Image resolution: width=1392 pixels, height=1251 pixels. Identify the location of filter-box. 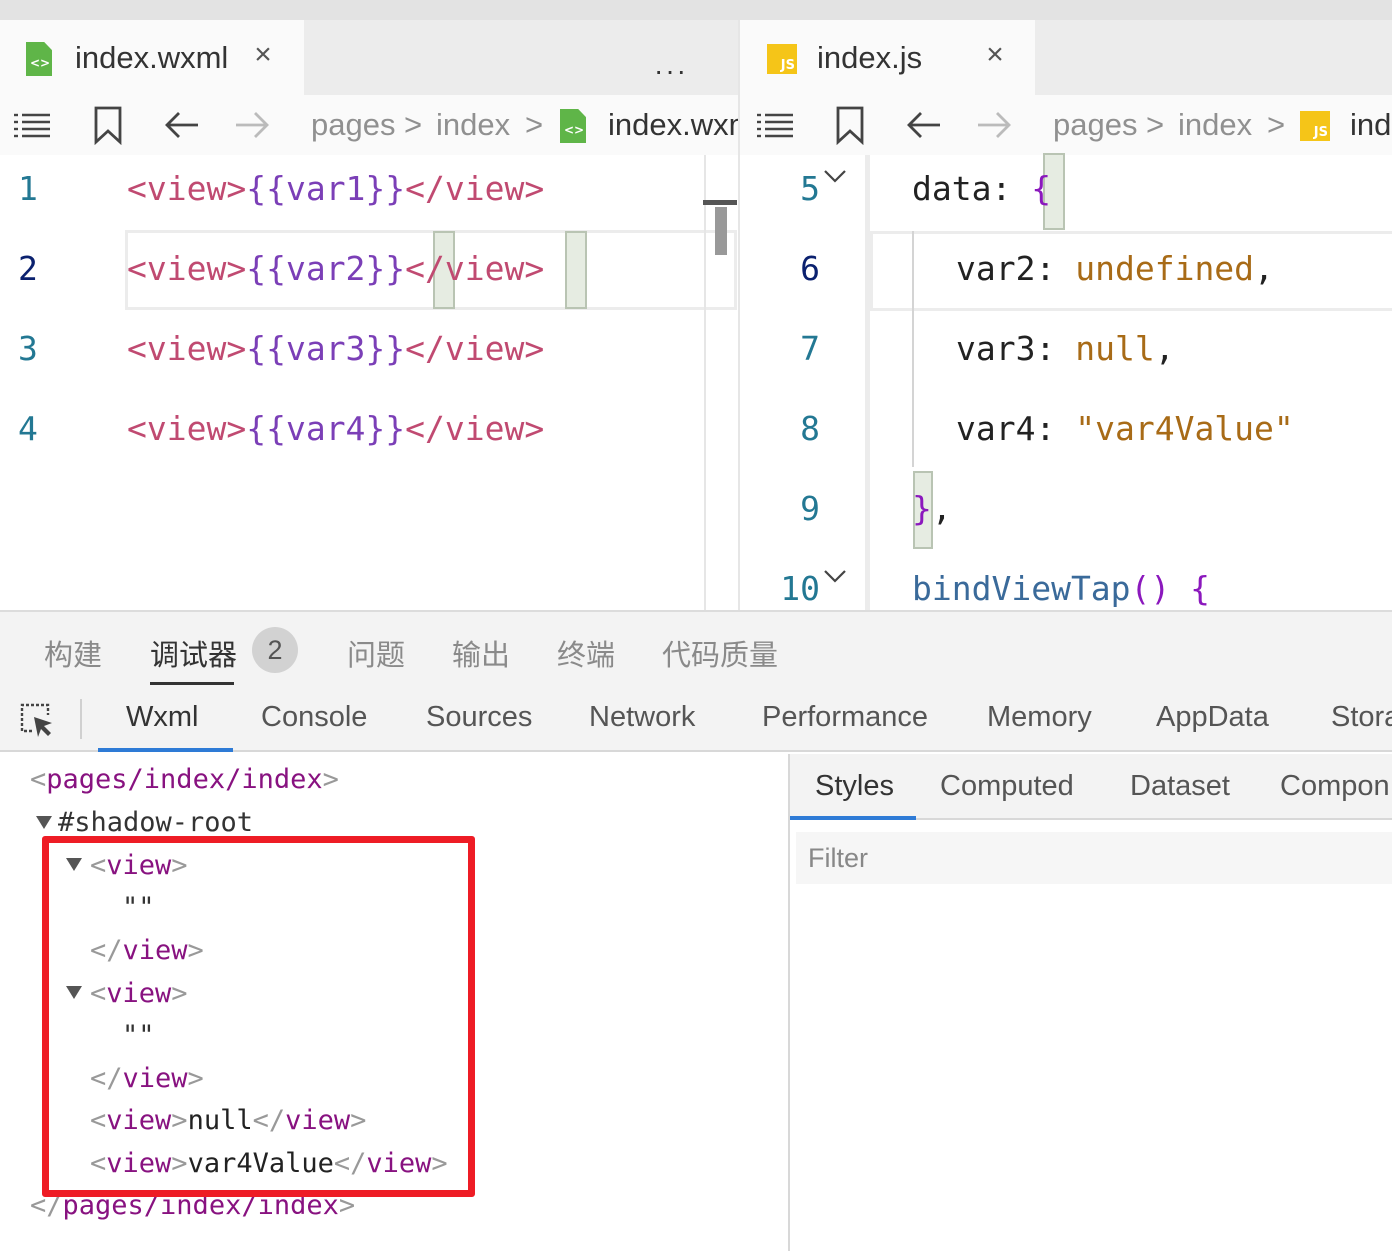
(1094, 858).